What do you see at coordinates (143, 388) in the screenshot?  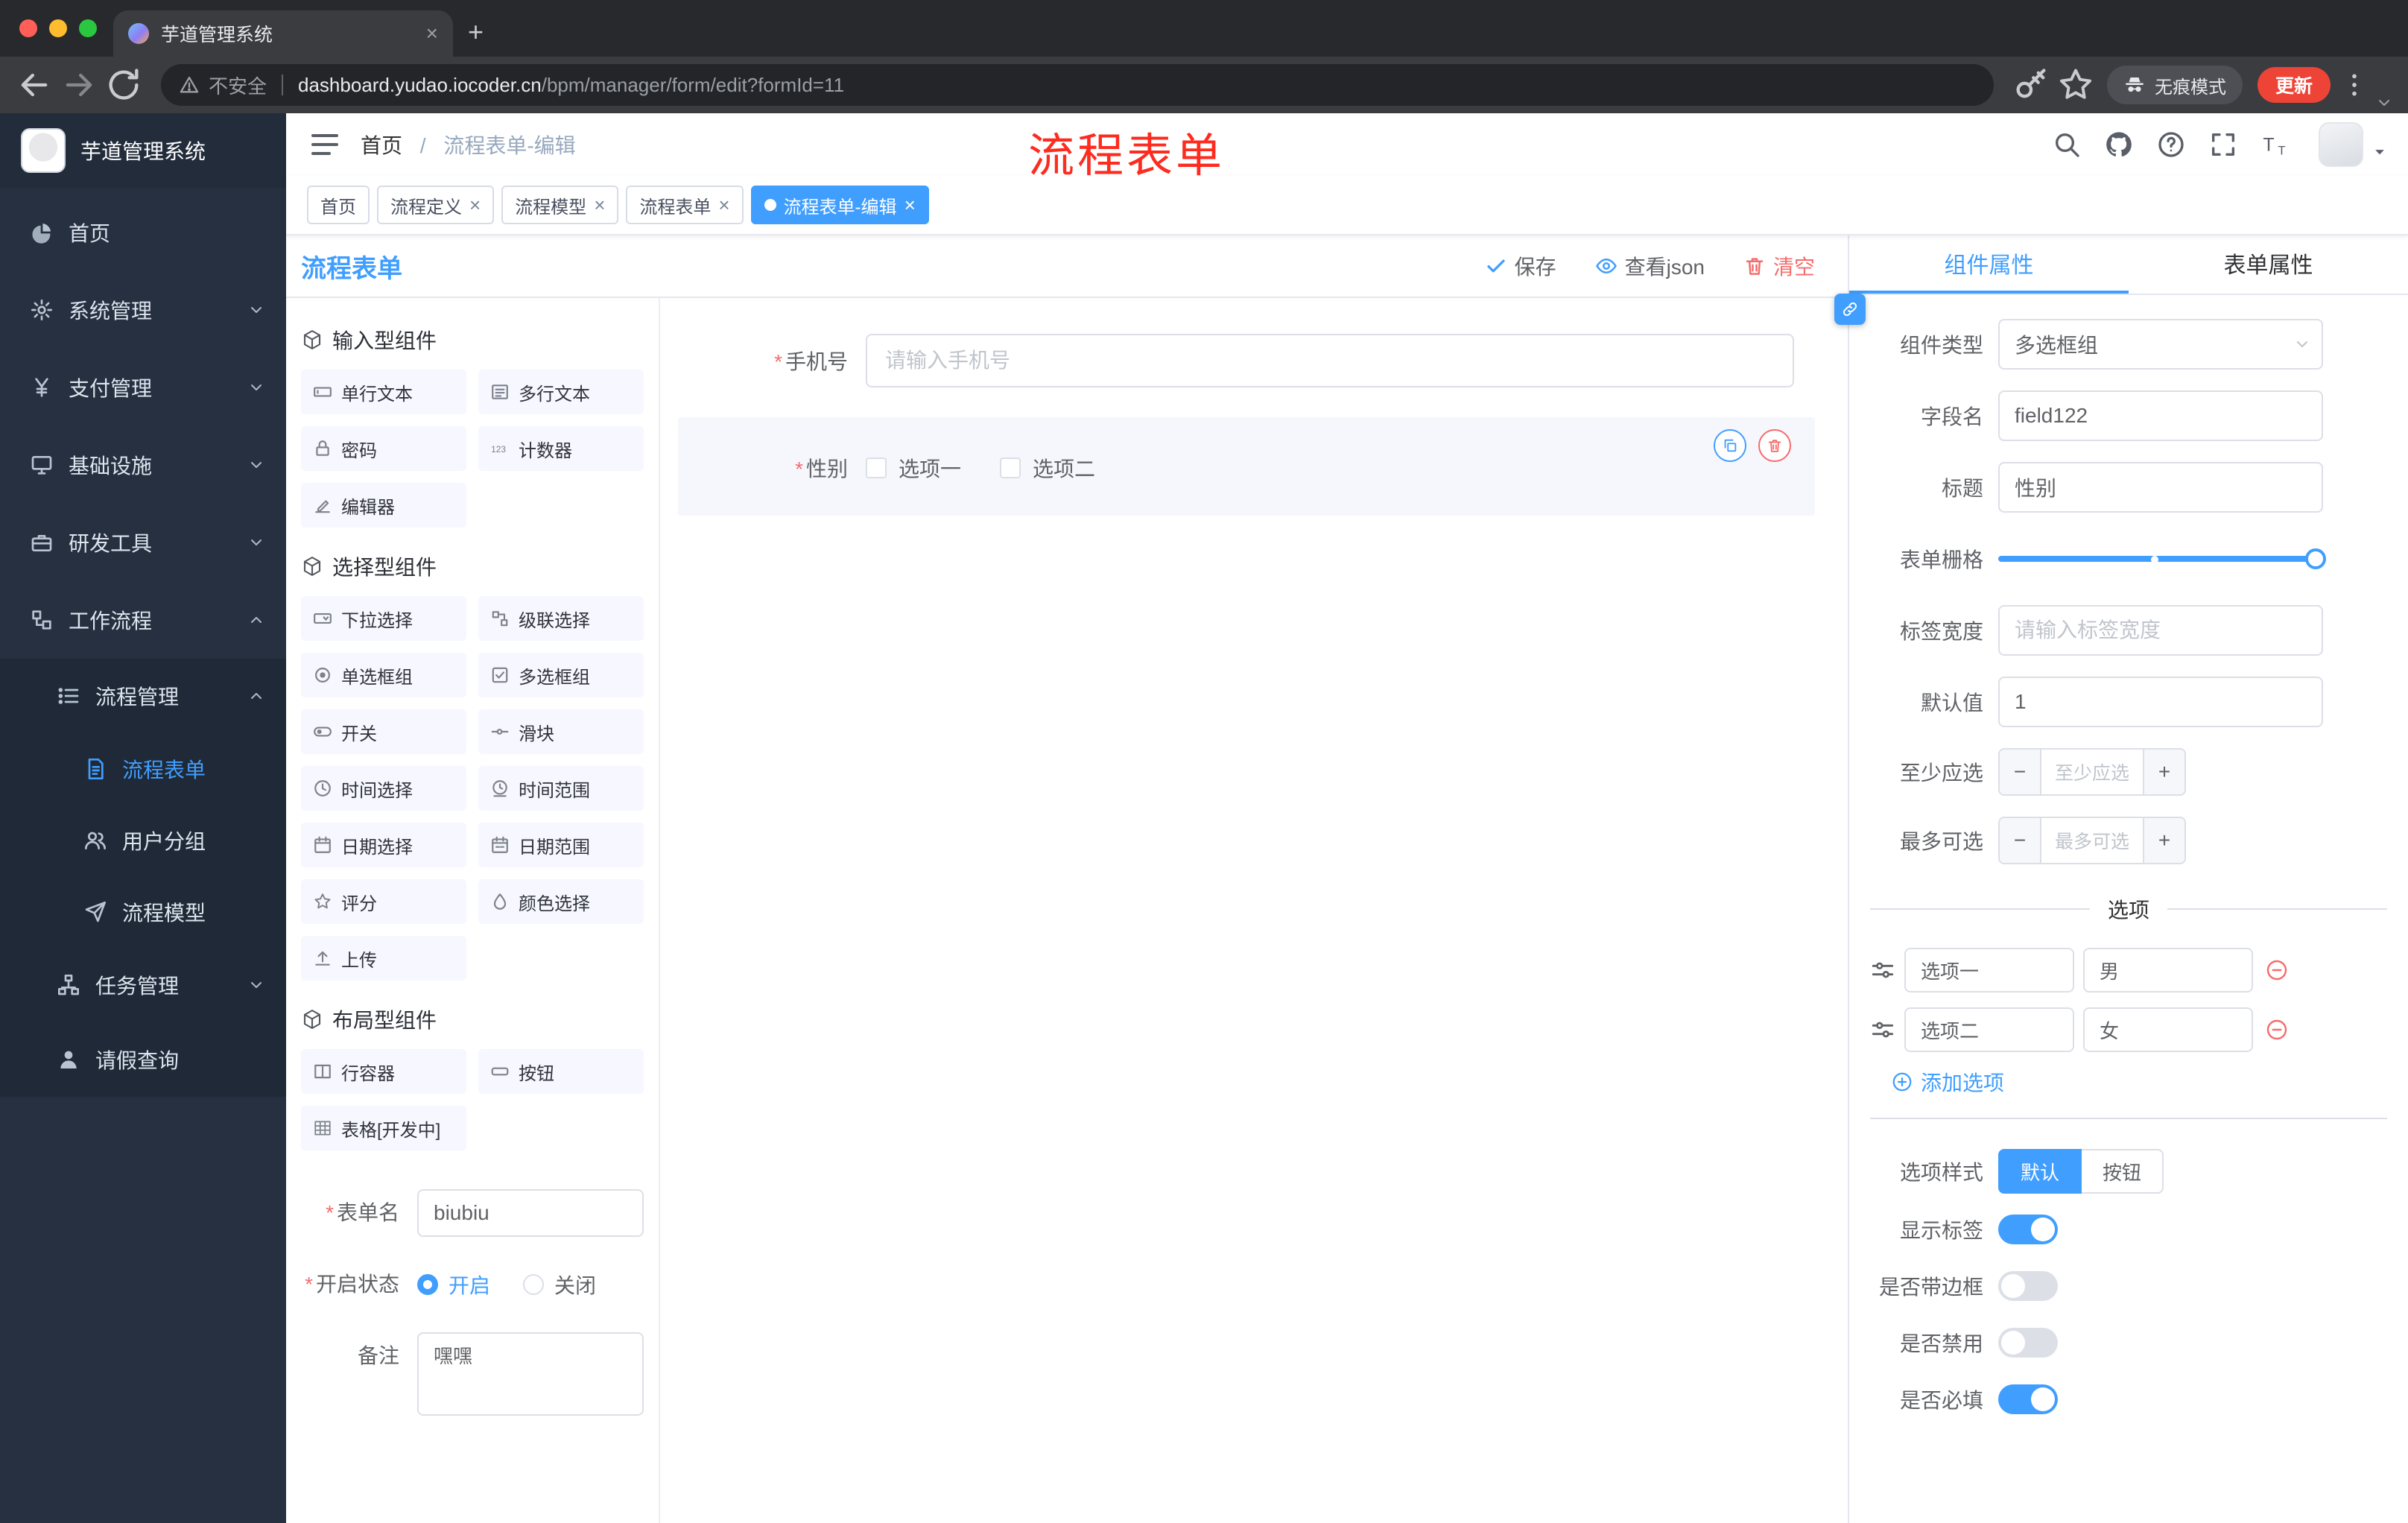 I see `sidebar-item-2: 支付管理` at bounding box center [143, 388].